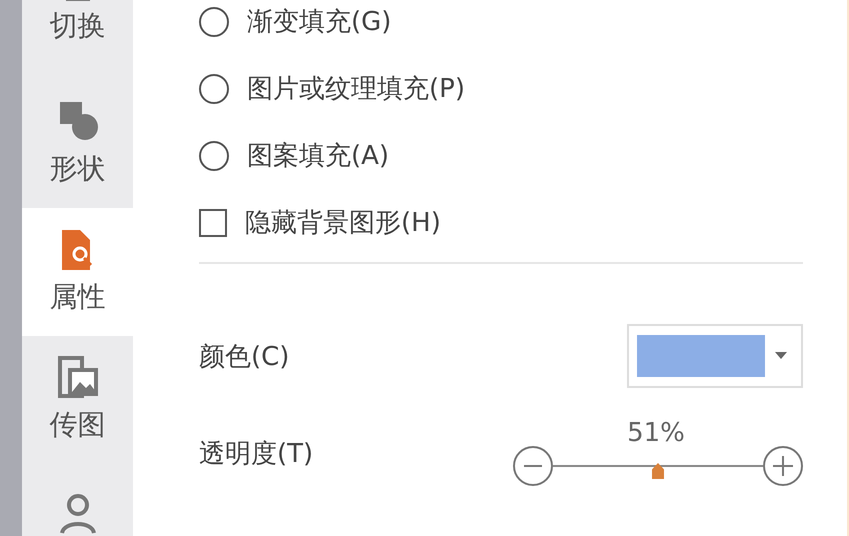 The image size is (849, 536). Describe the element at coordinates (318, 156) in the screenshot. I see `option-label: 图案填充(A)` at that location.